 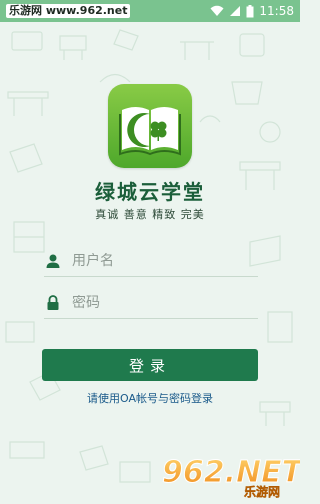 What do you see at coordinates (235, 11) in the screenshot?
I see `signal-icon` at bounding box center [235, 11].